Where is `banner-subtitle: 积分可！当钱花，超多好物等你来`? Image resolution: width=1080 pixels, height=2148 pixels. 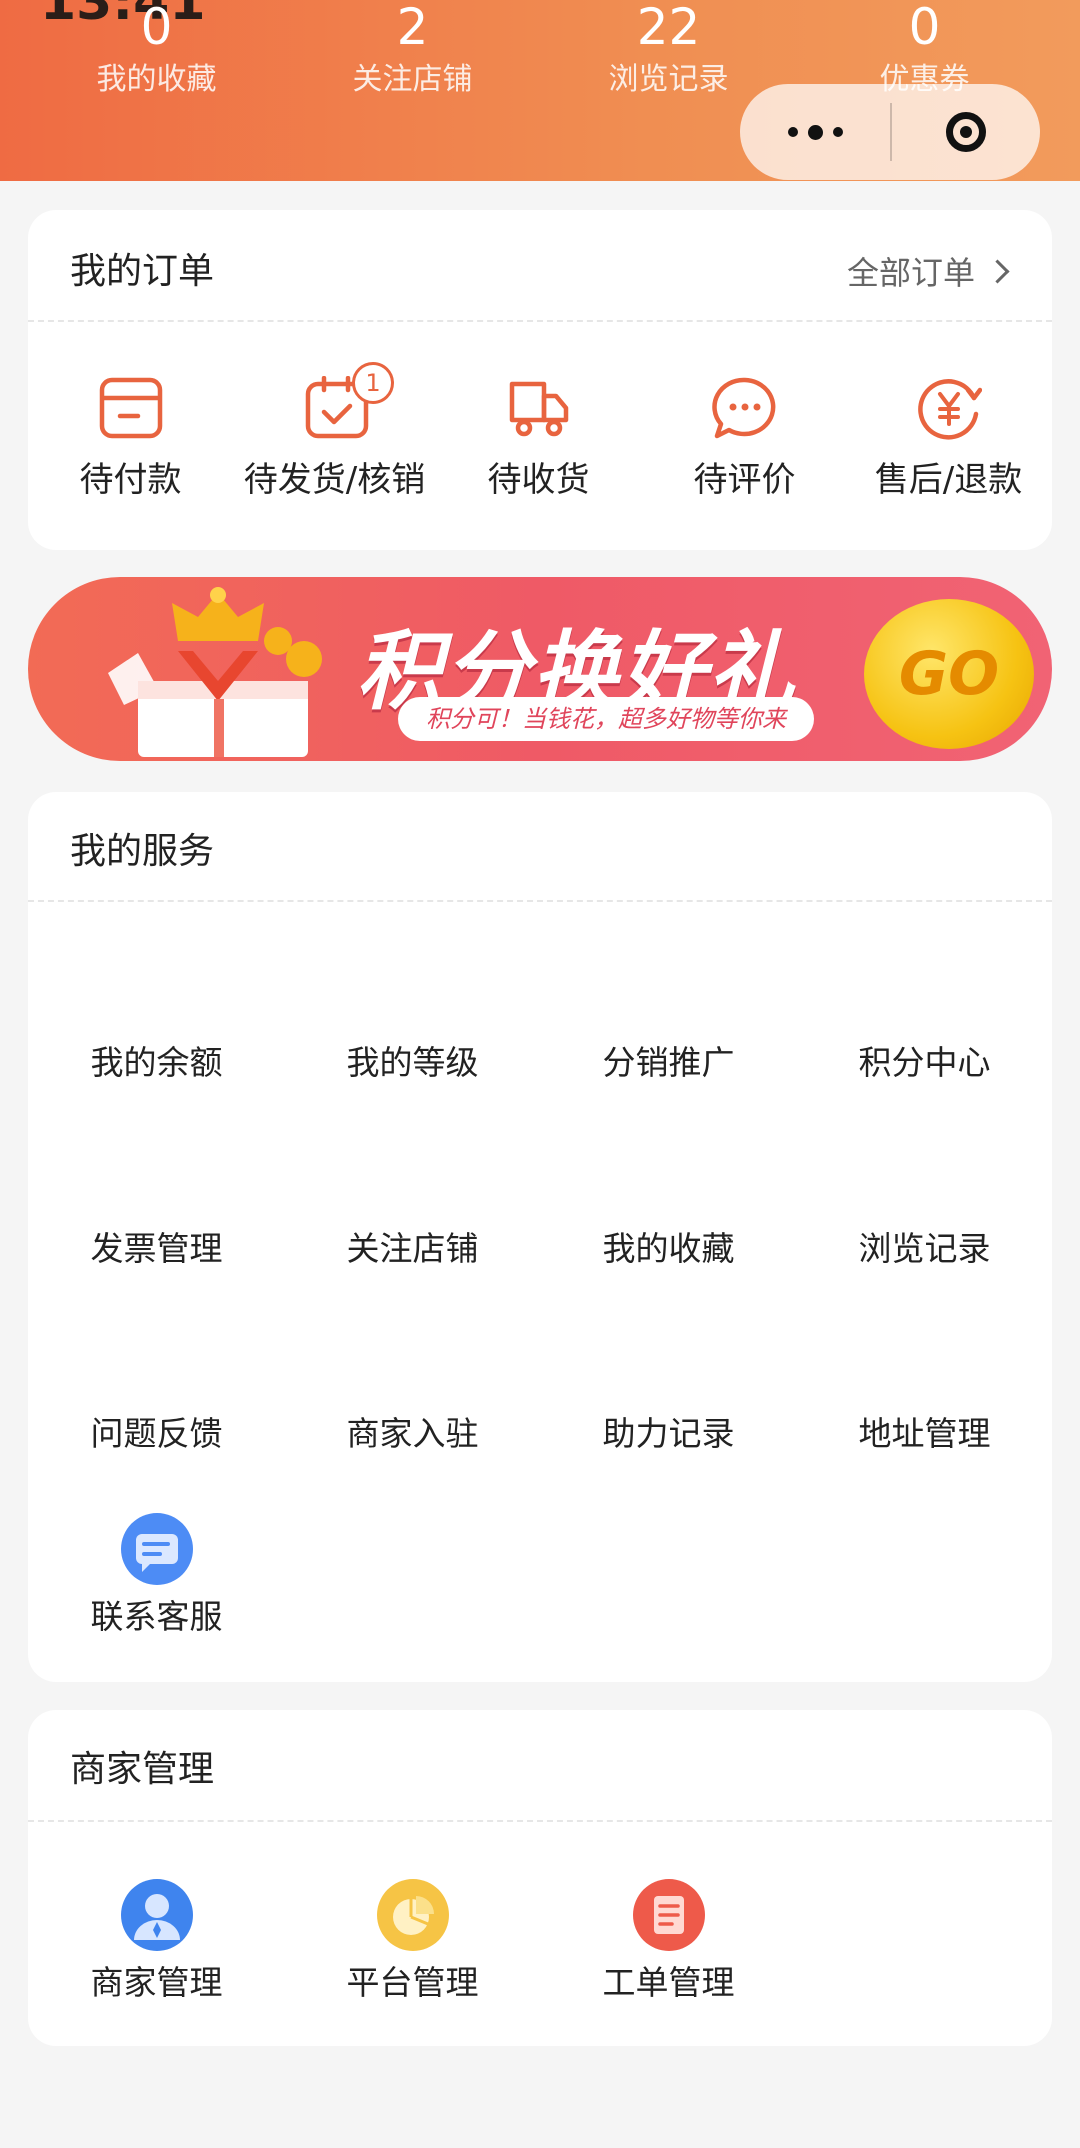
banner-subtitle: 积分可！当钱花，超多好物等你来 is located at coordinates (606, 719).